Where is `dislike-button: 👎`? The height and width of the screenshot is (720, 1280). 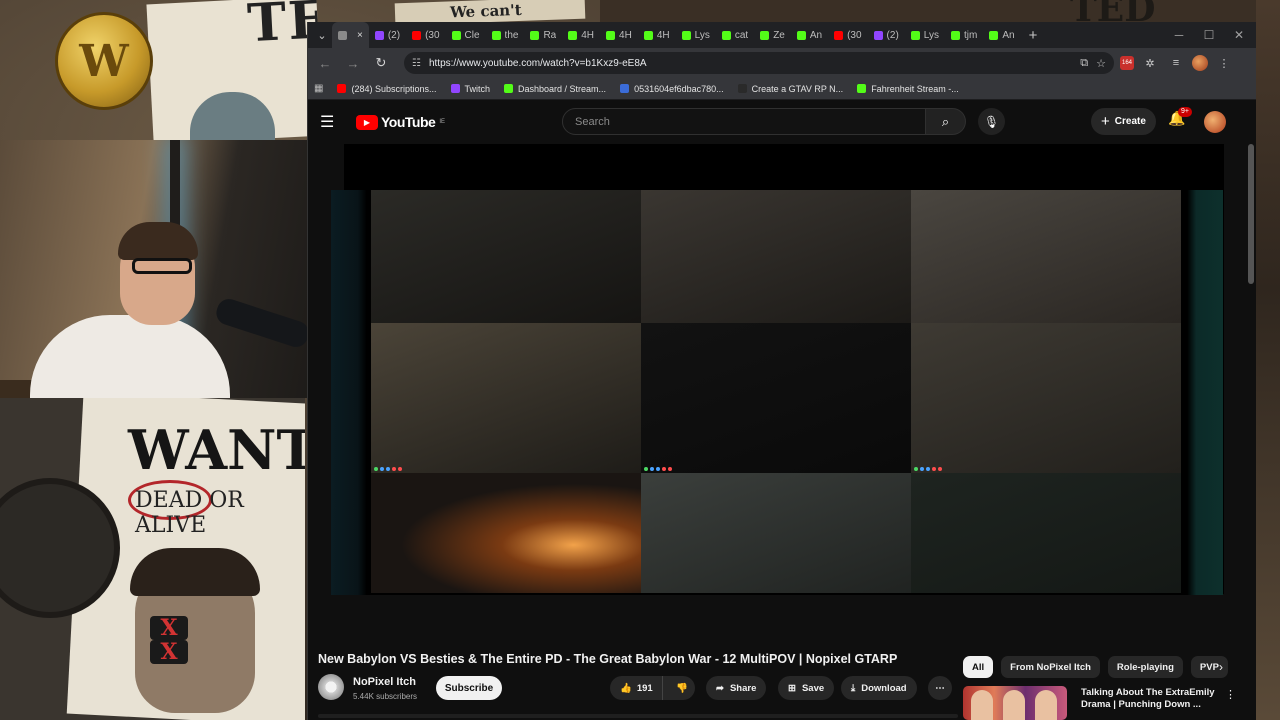
dislike-button: 👎 is located at coordinates (682, 688).